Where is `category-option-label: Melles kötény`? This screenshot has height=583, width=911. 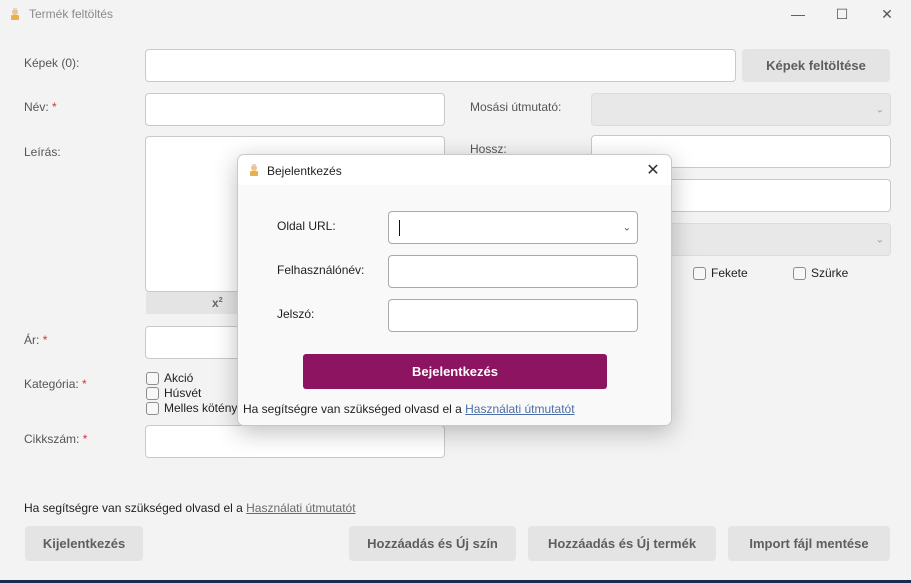
category-option-label: Melles kötény is located at coordinates (201, 408).